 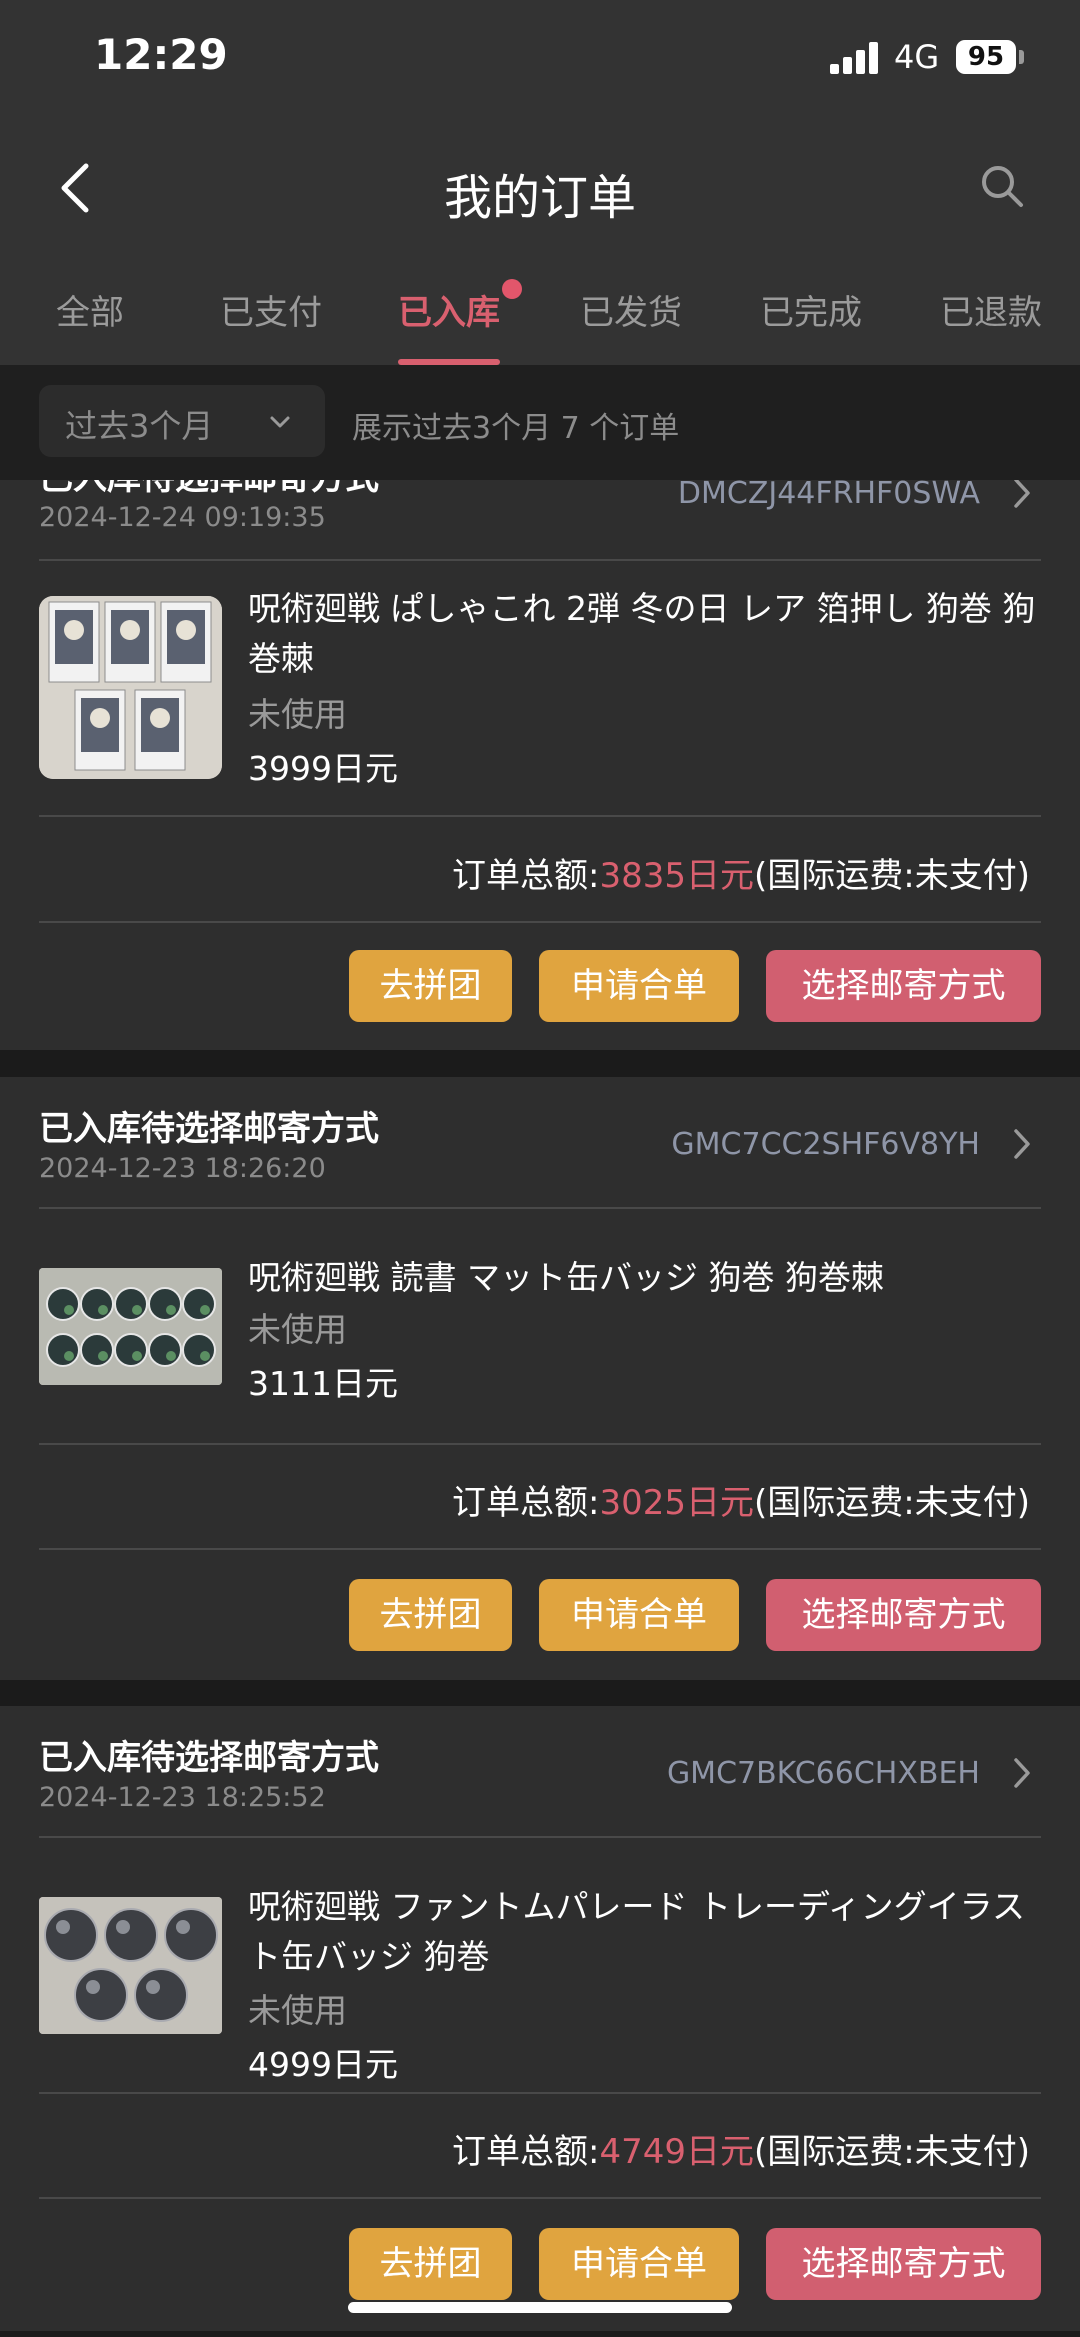 I want to click on product-price: 3999日元, so click(x=323, y=768).